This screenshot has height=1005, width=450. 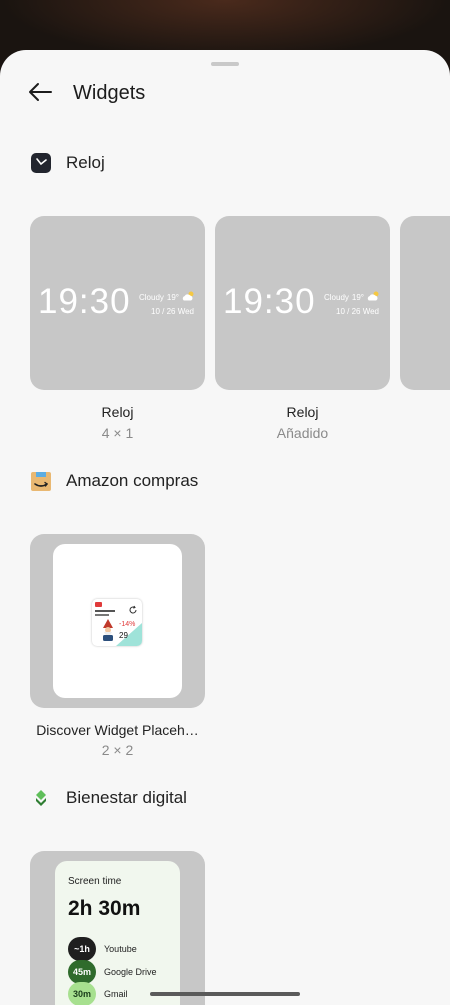 What do you see at coordinates (82, 993) in the screenshot?
I see `usage-time: 30m` at bounding box center [82, 993].